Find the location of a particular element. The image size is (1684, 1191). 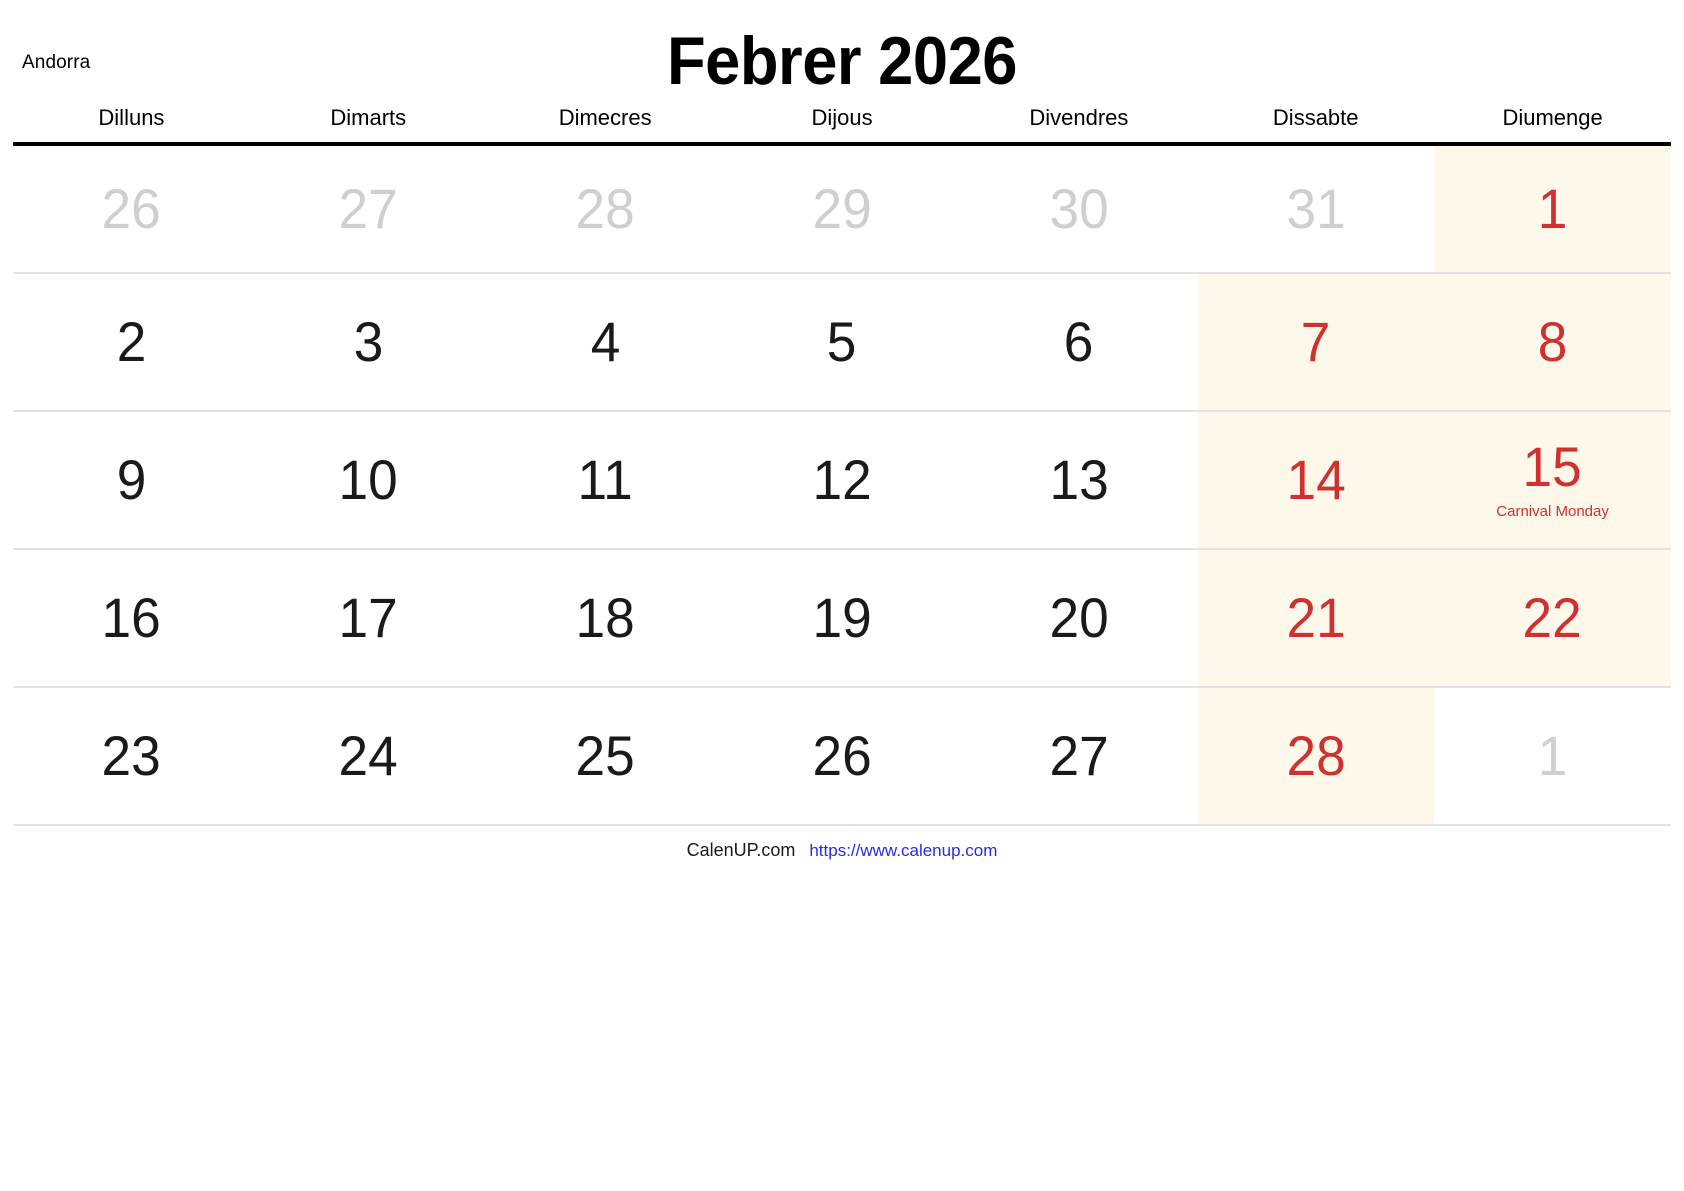

calendar-day-cell: 16 is located at coordinates (131, 618).